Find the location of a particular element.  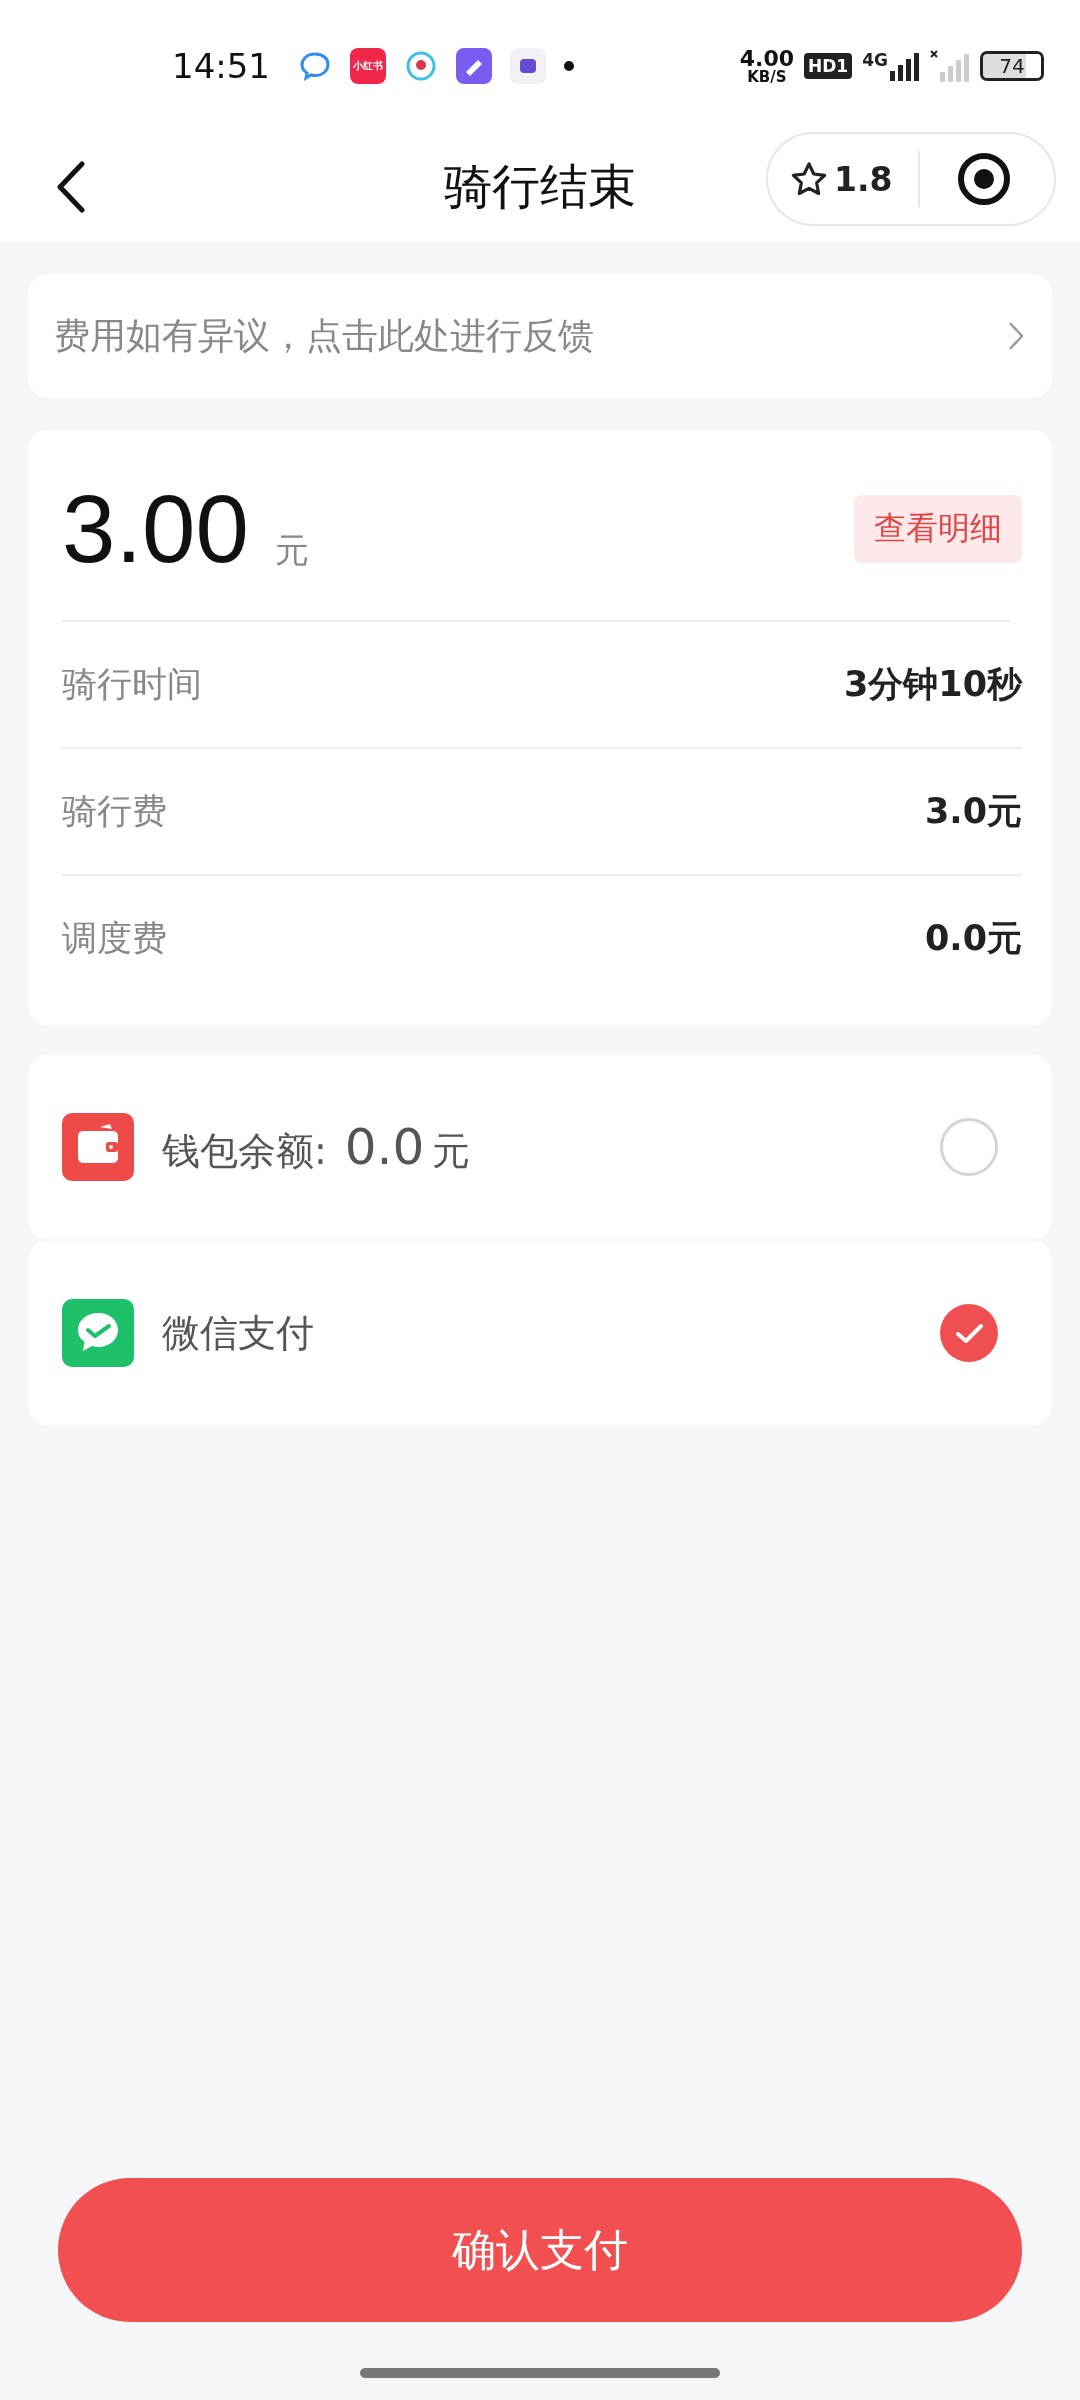

dot-icon is located at coordinates (569, 66).